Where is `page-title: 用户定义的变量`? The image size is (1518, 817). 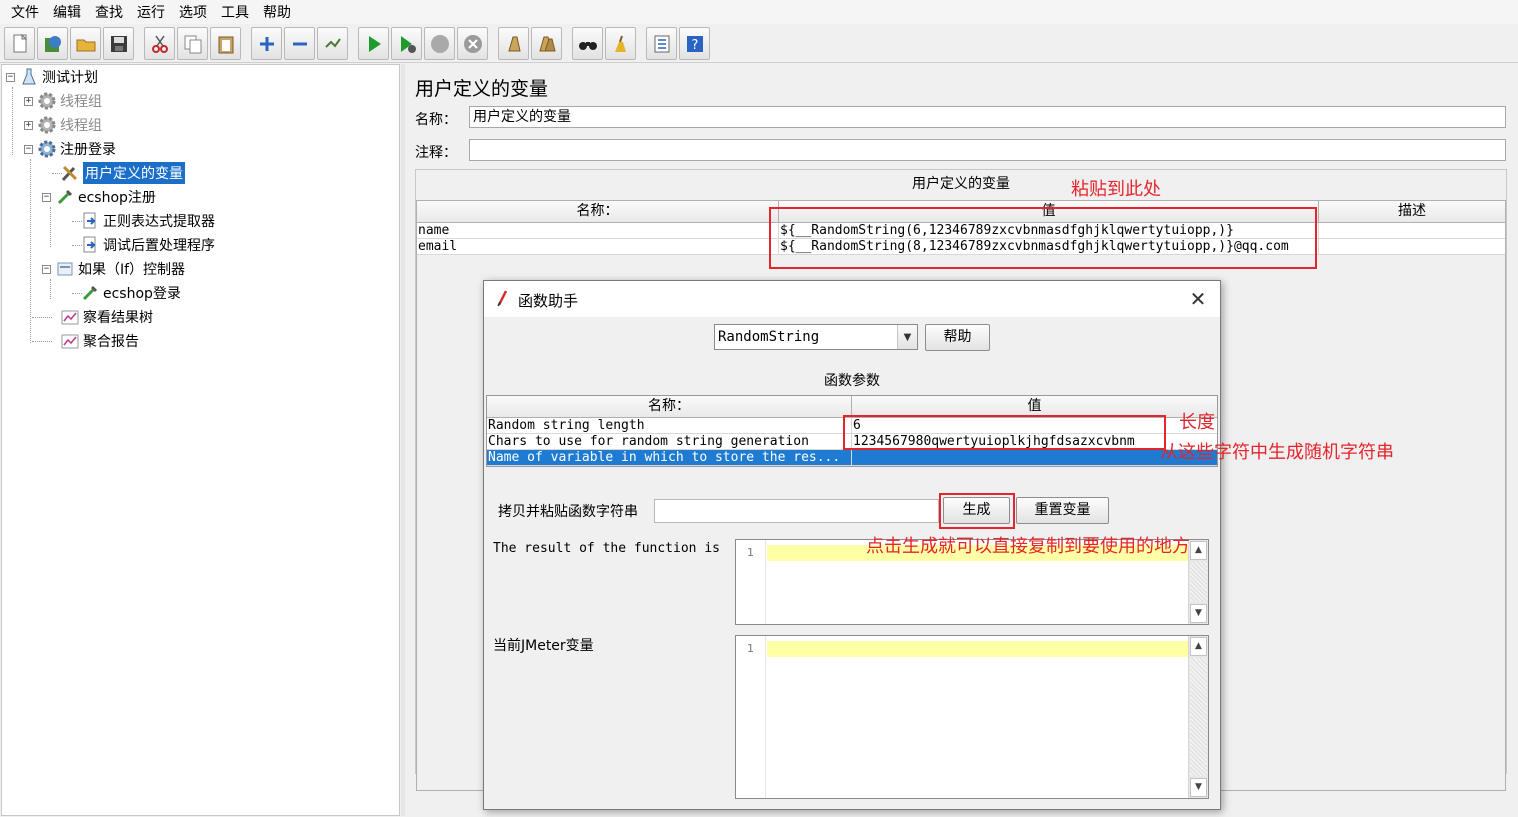 page-title: 用户定义的变量 is located at coordinates (482, 89).